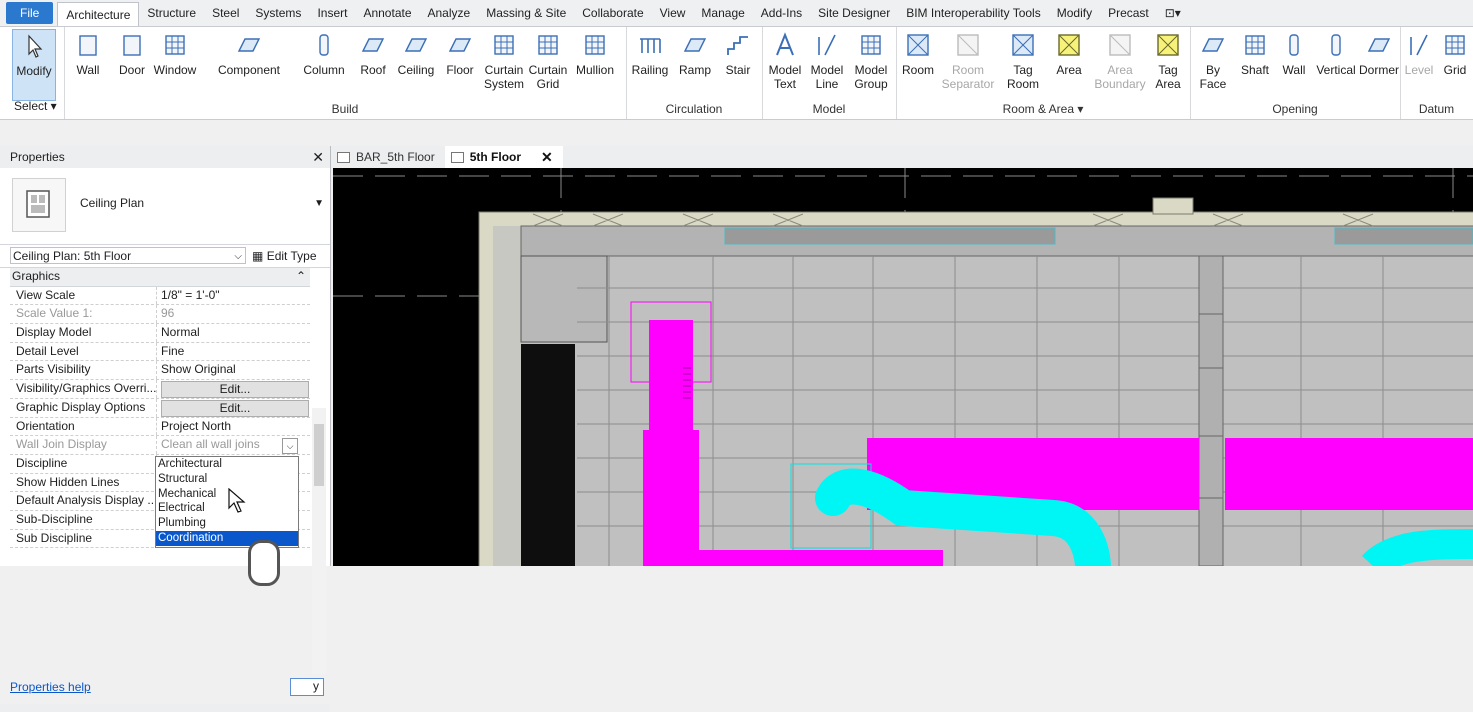  What do you see at coordinates (503, 157) in the screenshot?
I see `view-tab-5th-floor: 5th Floor ✕` at bounding box center [503, 157].